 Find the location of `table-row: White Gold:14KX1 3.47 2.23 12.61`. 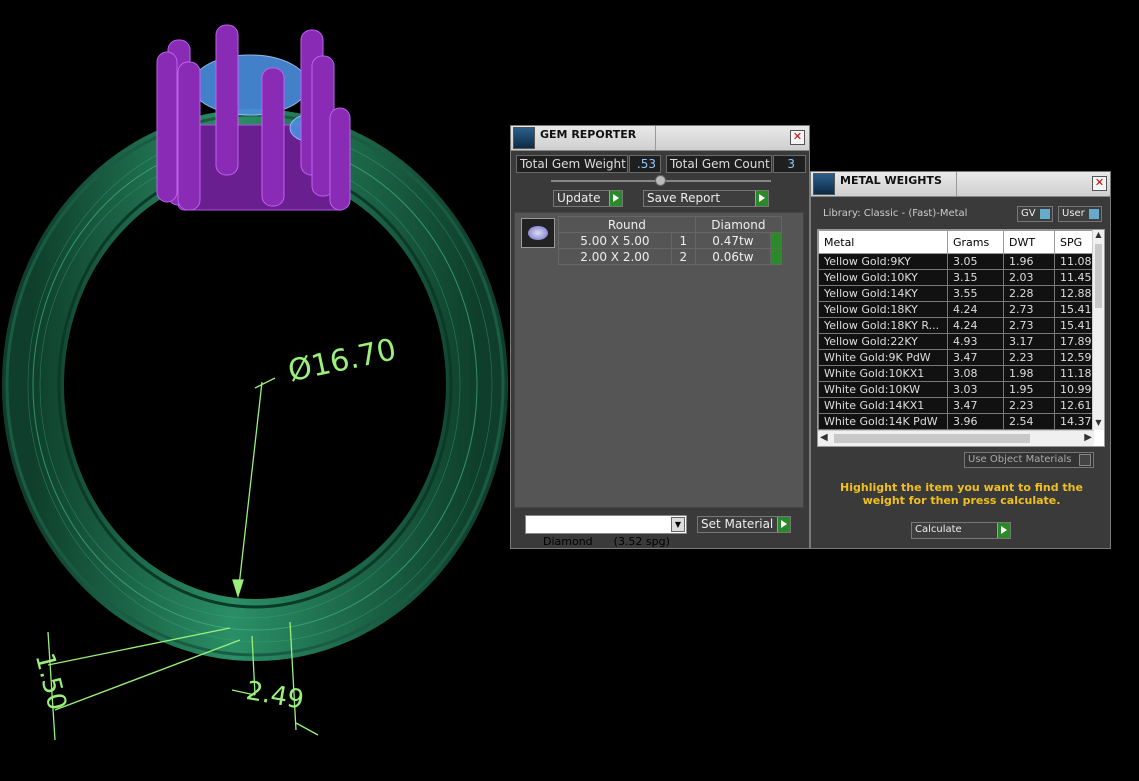

table-row: White Gold:14KX1 3.47 2.23 12.61 is located at coordinates (956, 405).